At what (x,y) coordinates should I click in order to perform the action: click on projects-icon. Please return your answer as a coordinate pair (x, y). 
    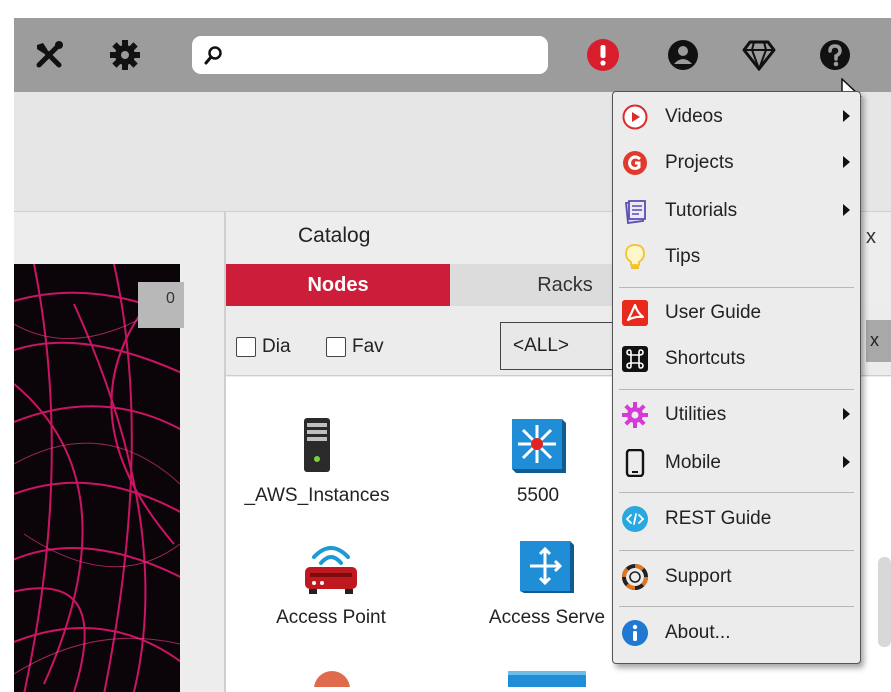
    Looking at the image, I should click on (635, 163).